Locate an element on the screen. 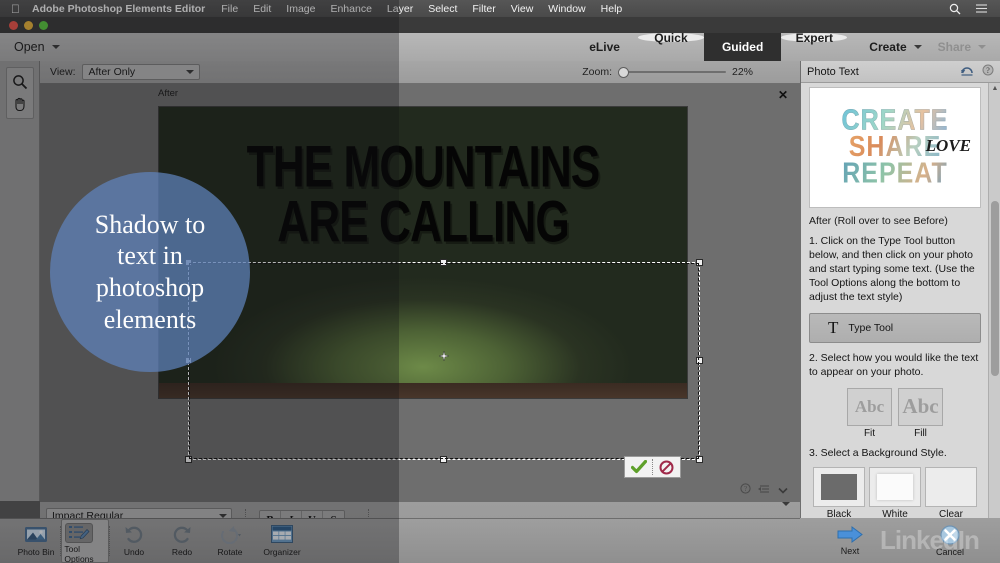  type-tool-button: T Type Tool is located at coordinates (895, 327).